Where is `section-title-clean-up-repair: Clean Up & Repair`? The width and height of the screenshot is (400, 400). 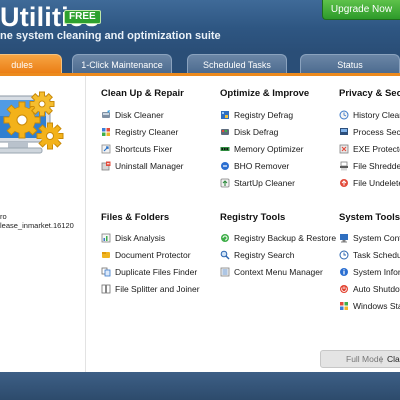 section-title-clean-up-repair: Clean Up & Repair is located at coordinates (142, 93).